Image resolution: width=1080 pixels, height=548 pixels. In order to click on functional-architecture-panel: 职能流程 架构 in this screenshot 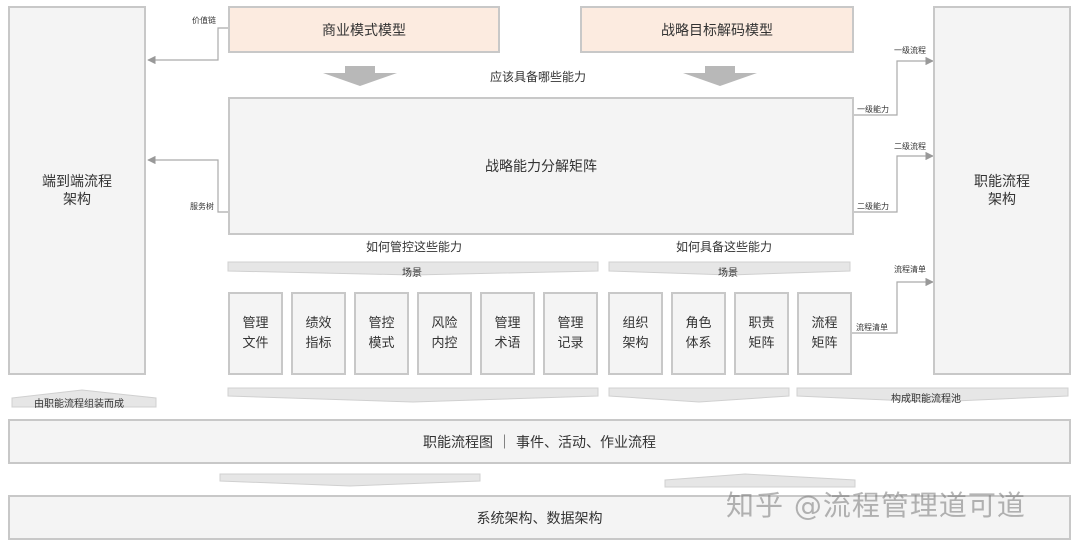, I will do `click(1002, 190)`.